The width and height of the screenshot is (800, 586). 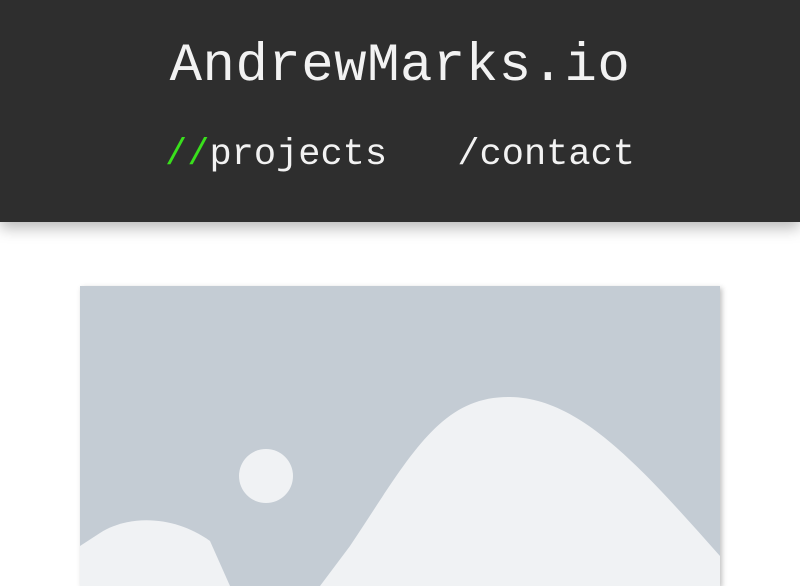 I want to click on nav-item-contact: /contact, so click(x=546, y=155).